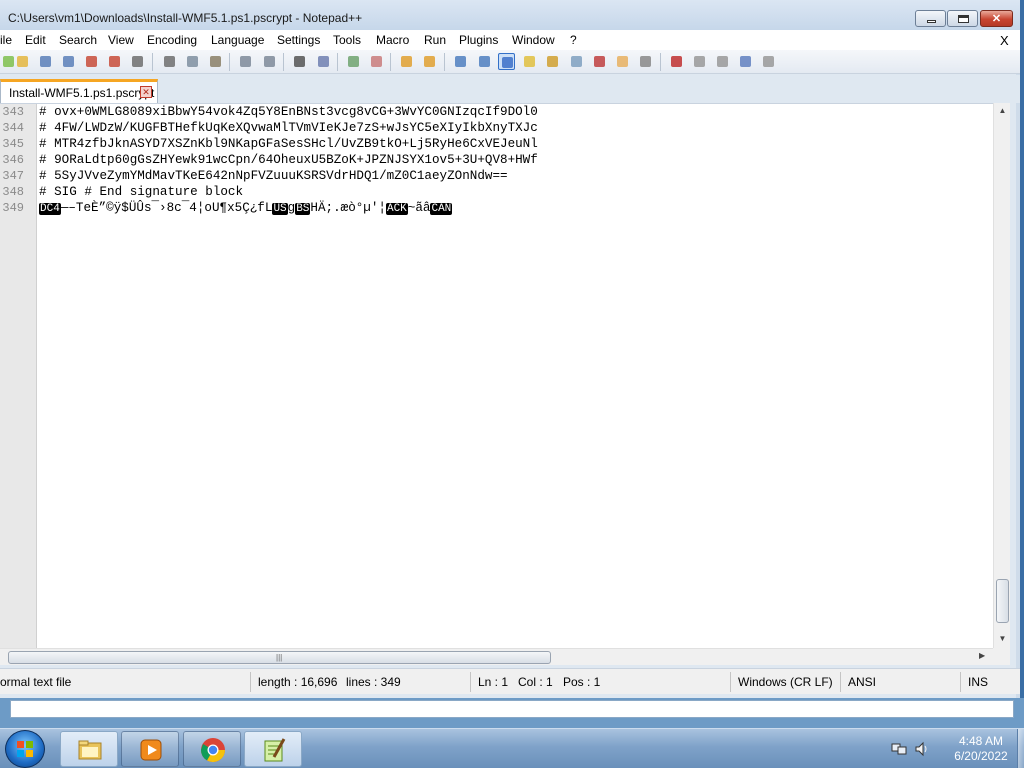  What do you see at coordinates (323, 61) in the screenshot?
I see `replace-icon` at bounding box center [323, 61].